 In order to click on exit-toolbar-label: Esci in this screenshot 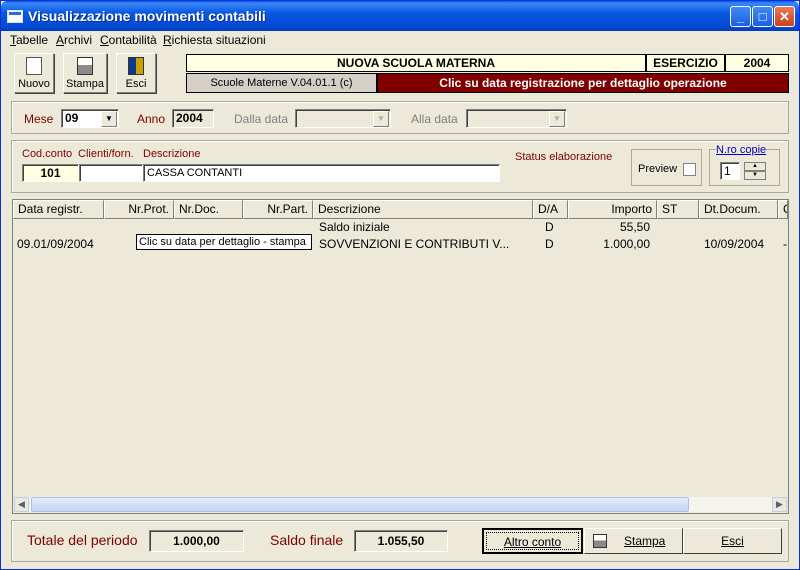, I will do `click(136, 84)`.